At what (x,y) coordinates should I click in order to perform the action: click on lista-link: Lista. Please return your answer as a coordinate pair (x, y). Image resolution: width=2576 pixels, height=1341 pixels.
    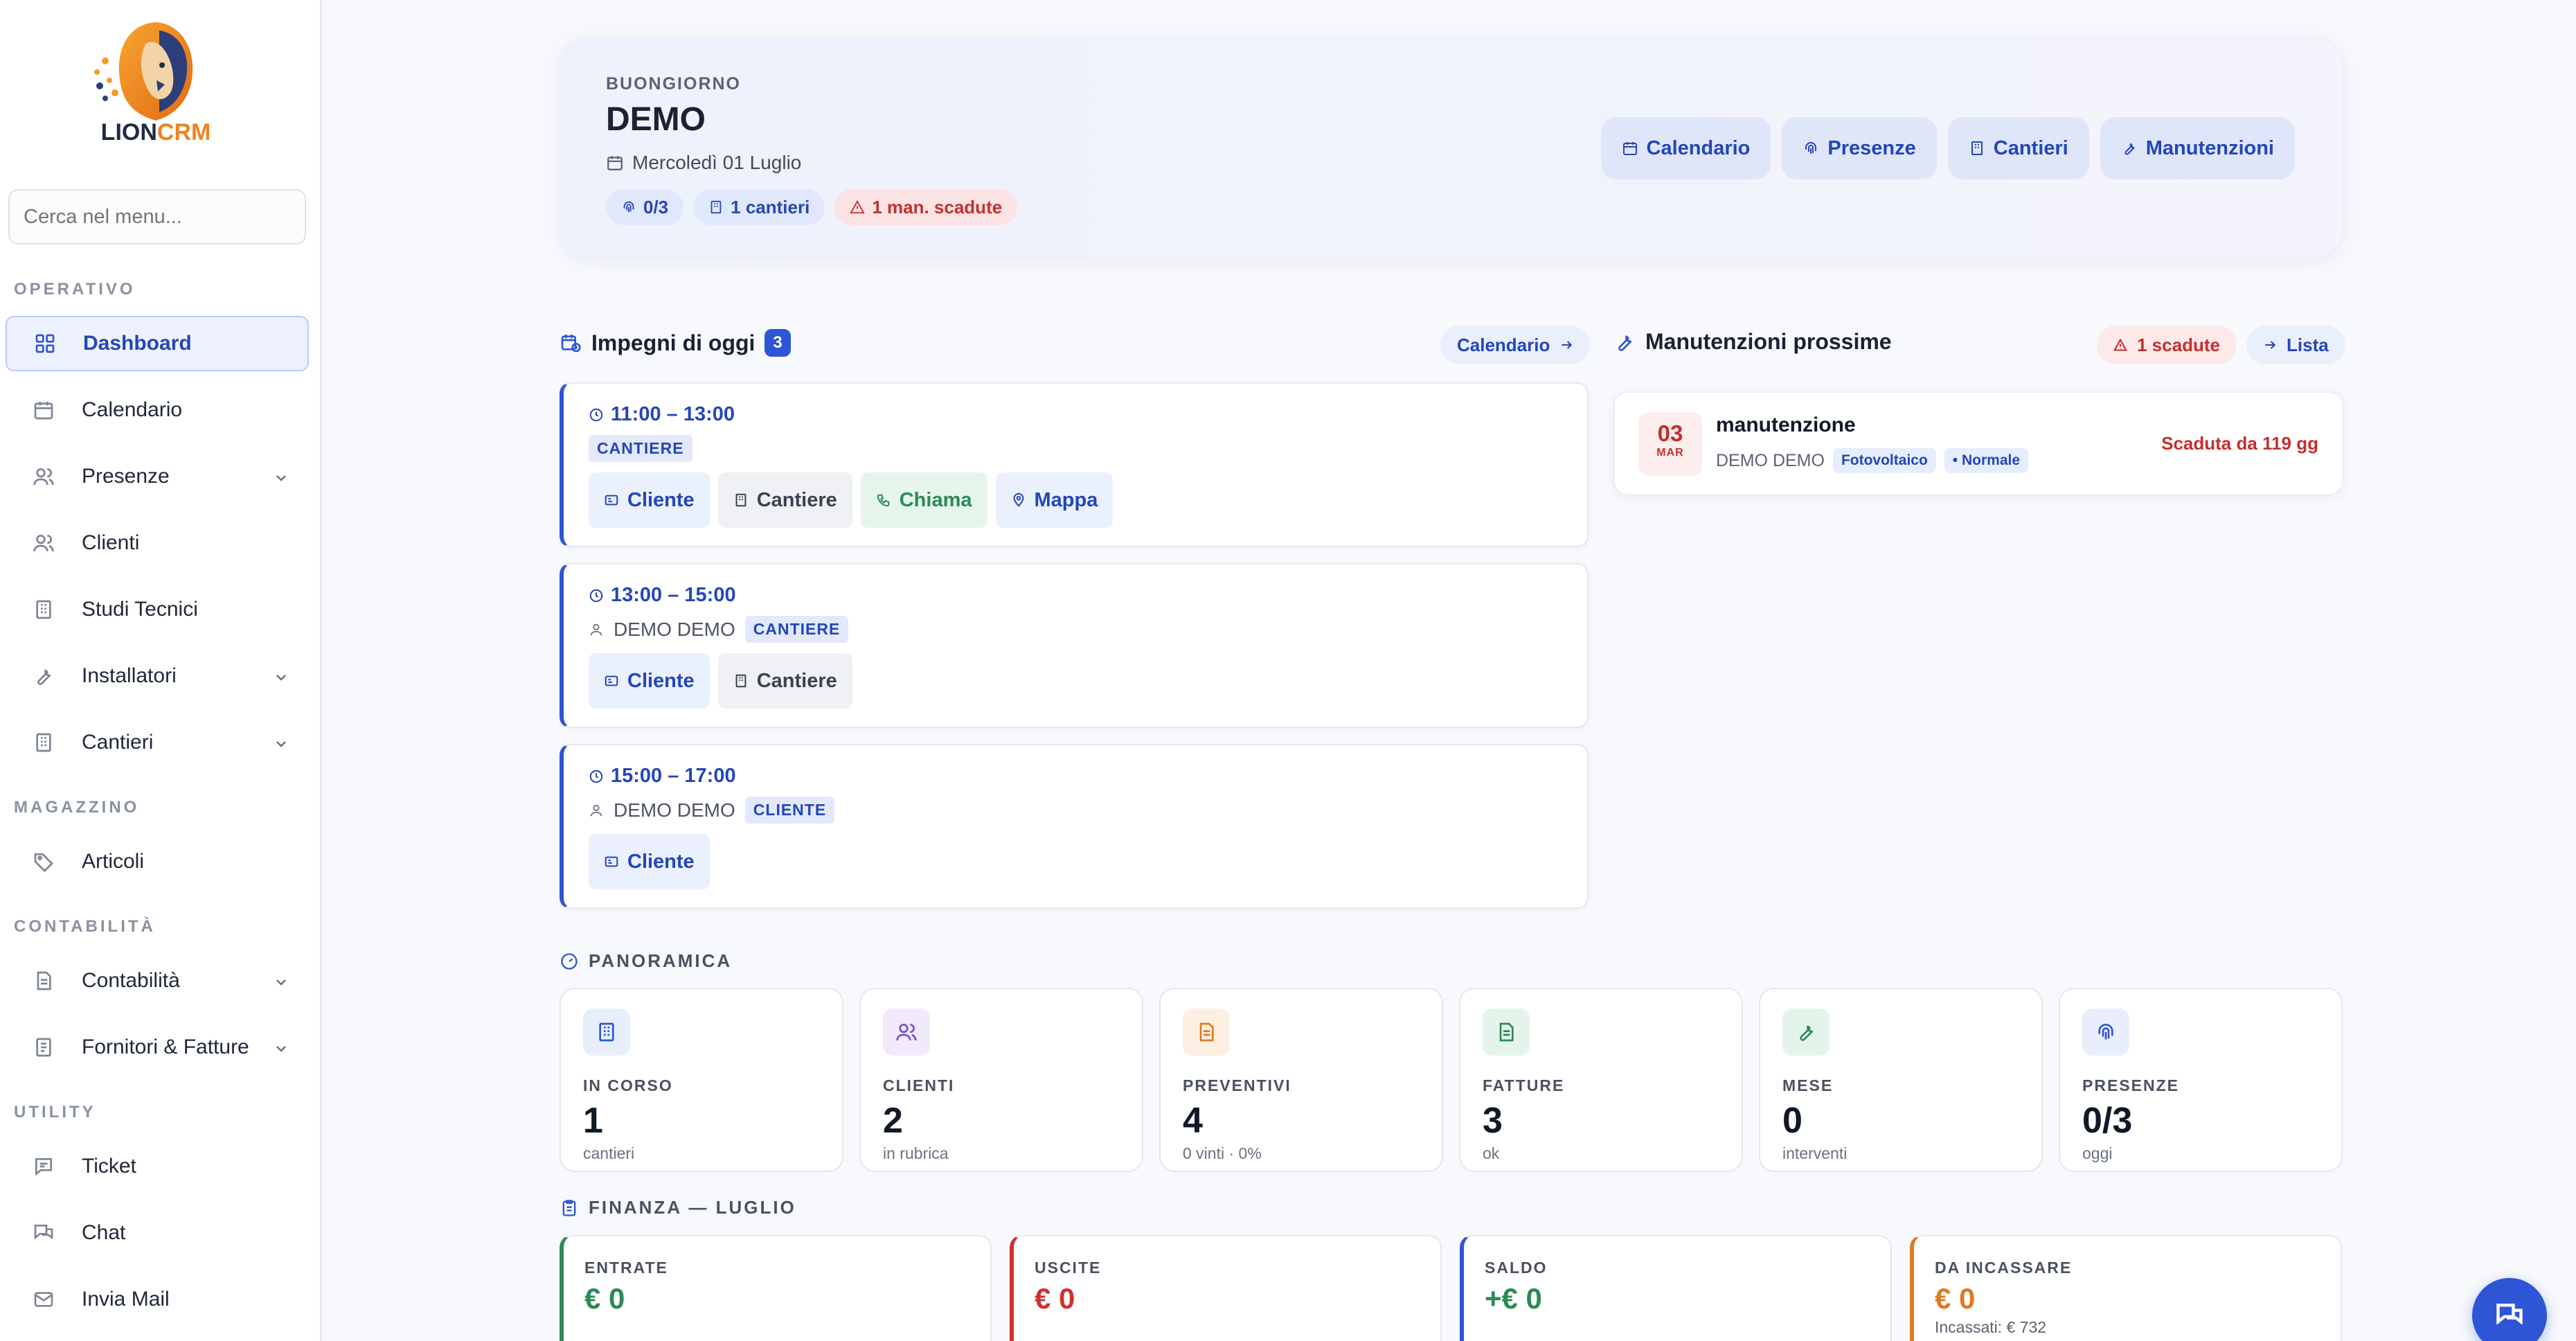
    Looking at the image, I should click on (2295, 345).